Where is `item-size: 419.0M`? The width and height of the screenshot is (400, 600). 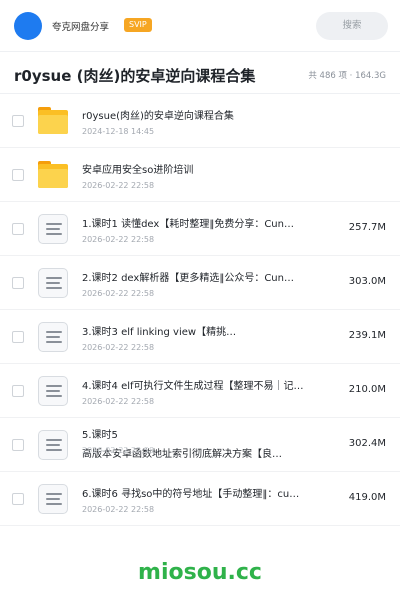
item-size: 419.0M is located at coordinates (367, 497).